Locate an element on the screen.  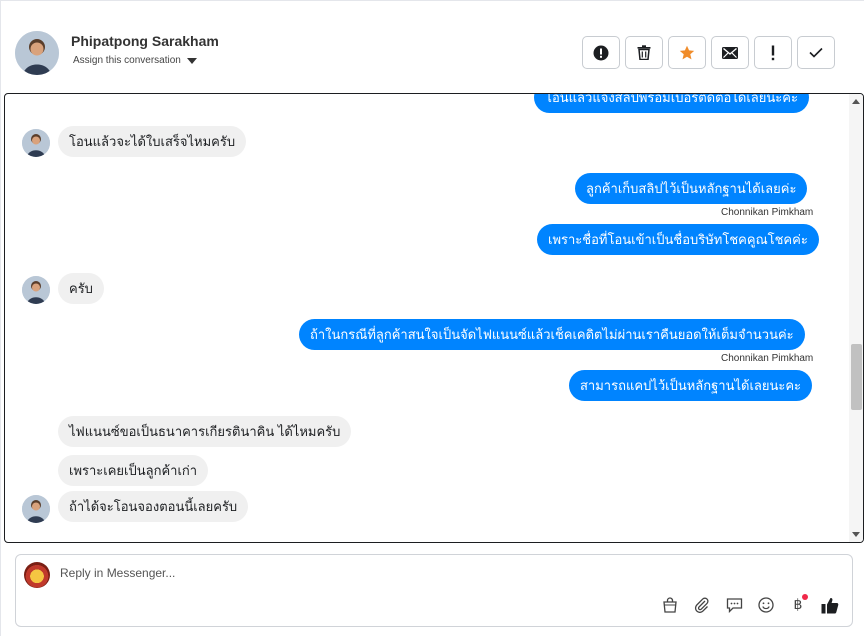
message-incoming: ครับ is located at coordinates (81, 288).